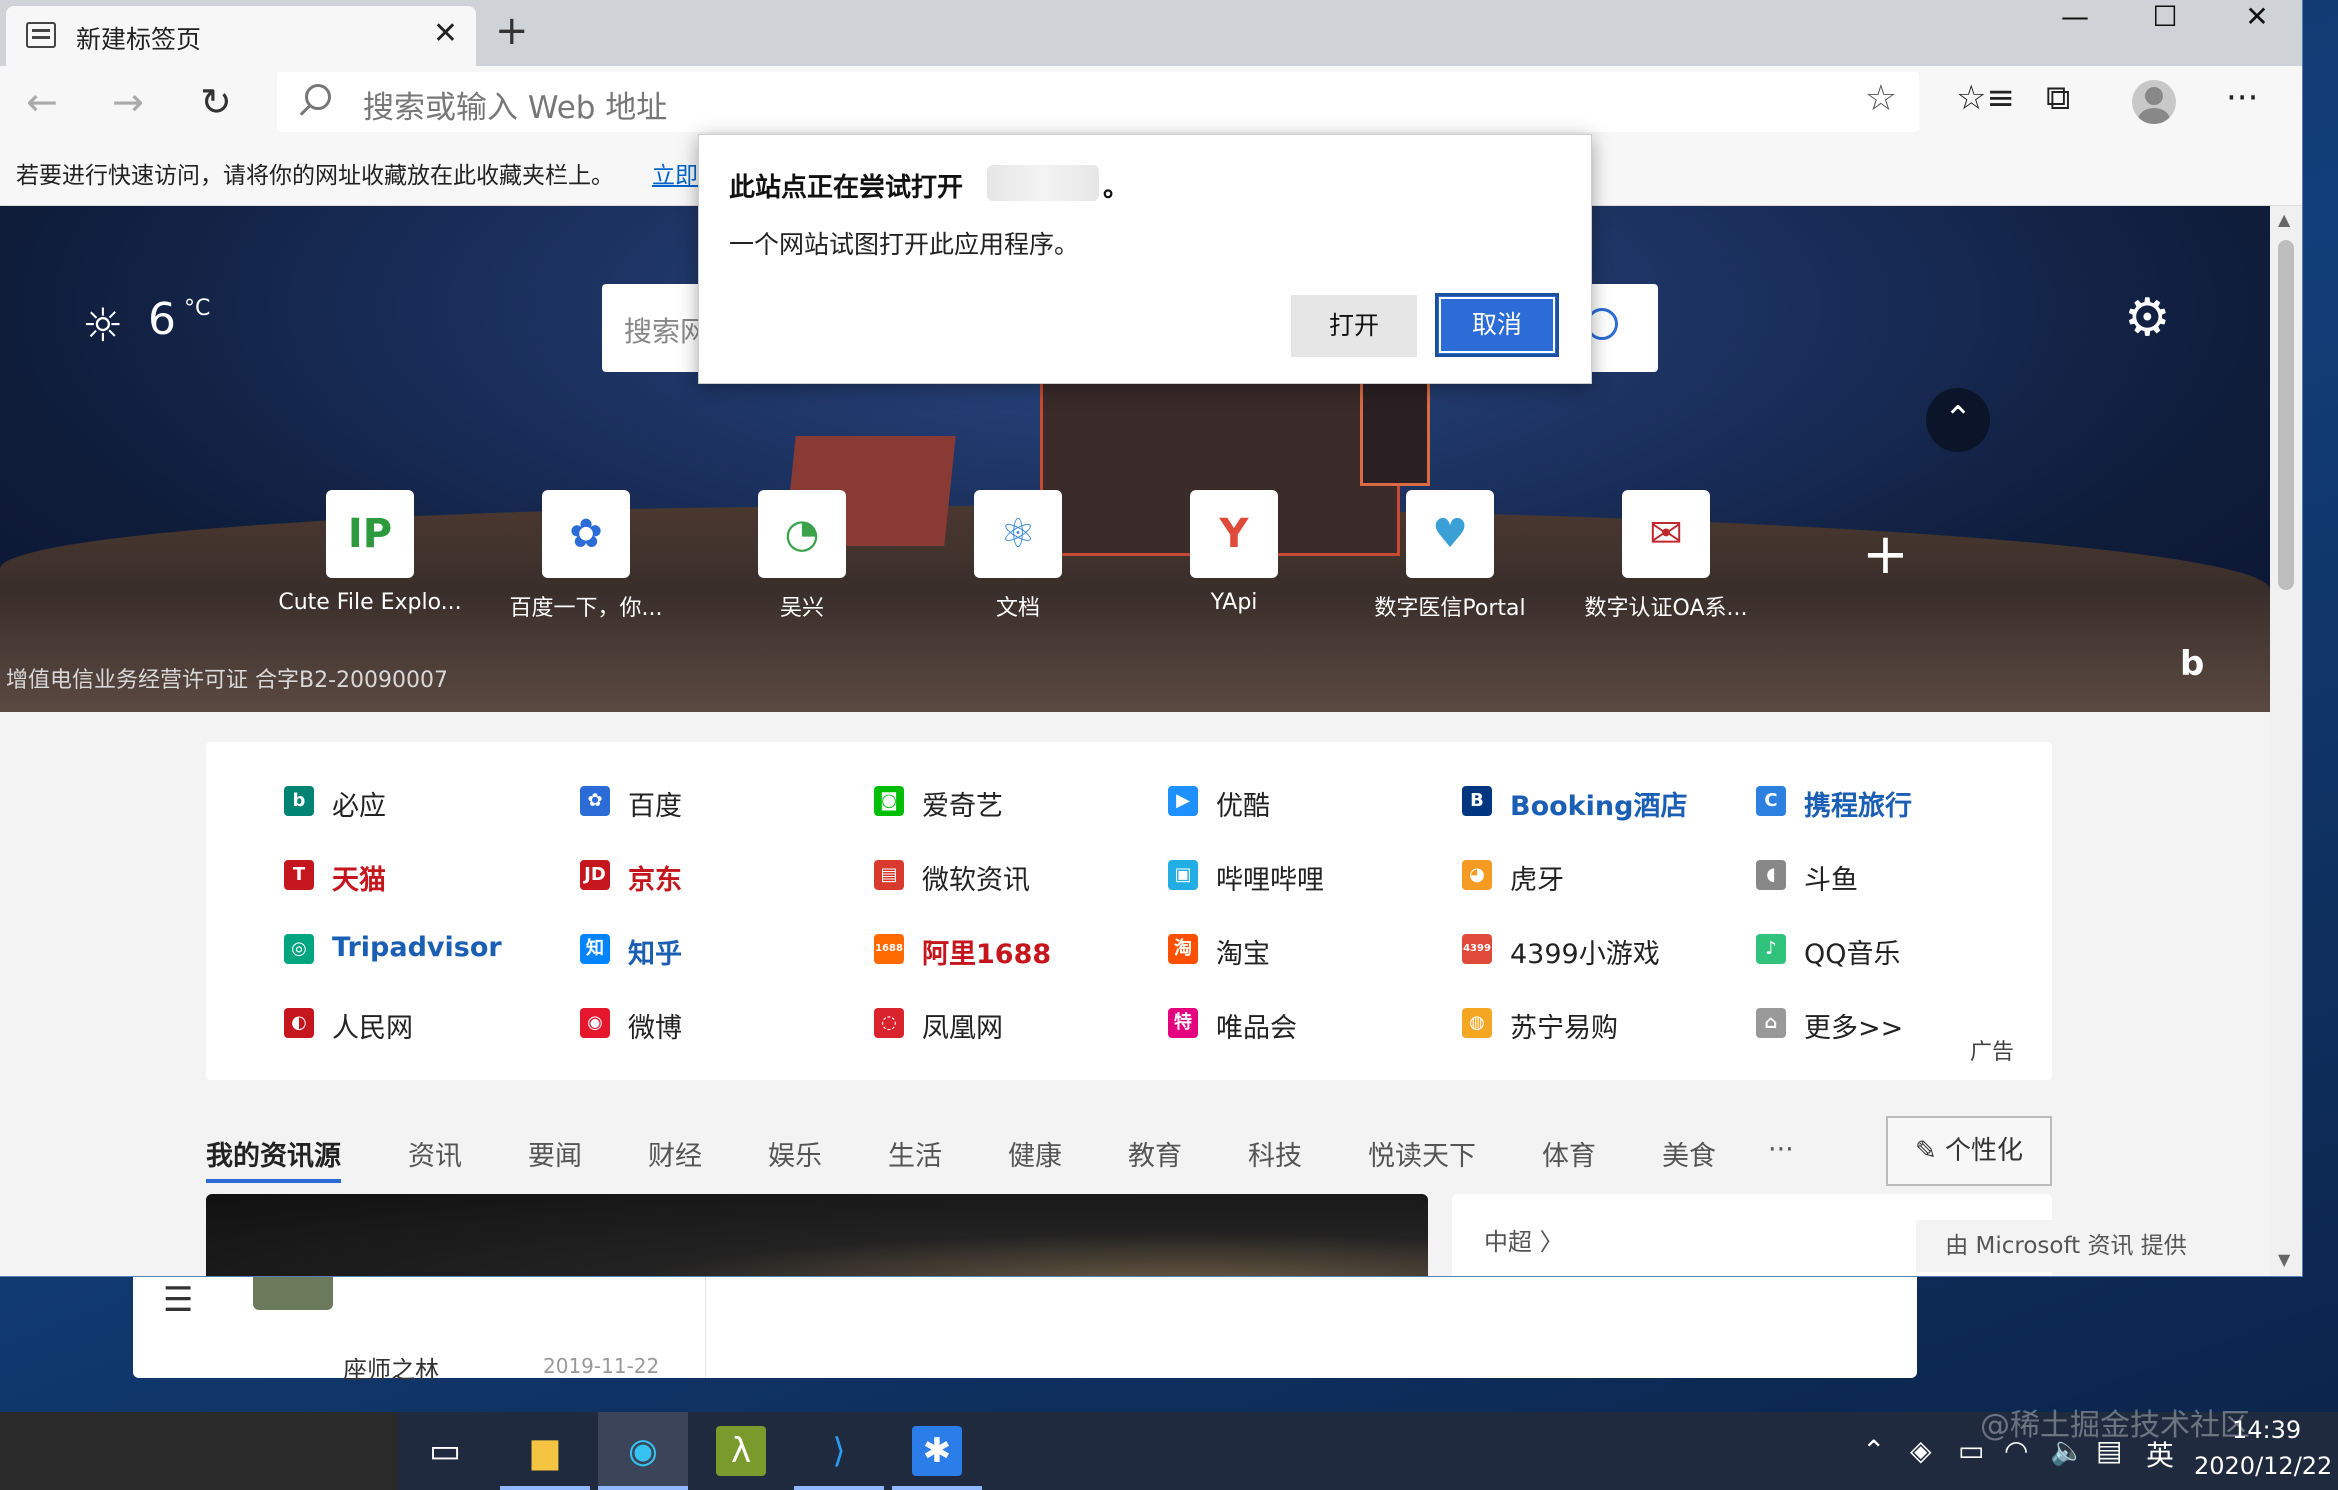  Describe the element at coordinates (675, 1153) in the screenshot. I see `feed-tab: 财经` at that location.